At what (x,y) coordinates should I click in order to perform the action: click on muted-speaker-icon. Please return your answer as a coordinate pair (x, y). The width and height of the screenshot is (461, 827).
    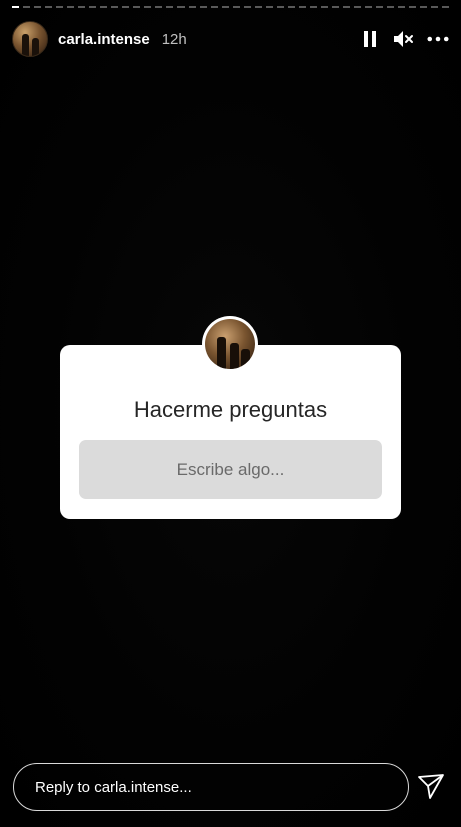
    Looking at the image, I should click on (404, 39).